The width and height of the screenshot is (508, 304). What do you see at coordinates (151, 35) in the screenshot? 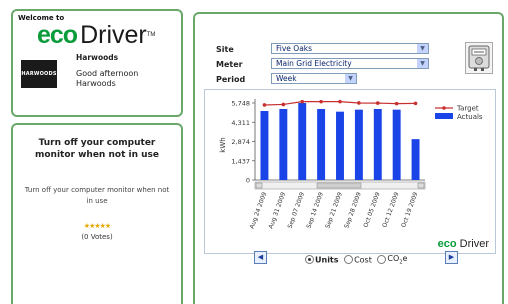
I see `logo-trademark: TM` at bounding box center [151, 35].